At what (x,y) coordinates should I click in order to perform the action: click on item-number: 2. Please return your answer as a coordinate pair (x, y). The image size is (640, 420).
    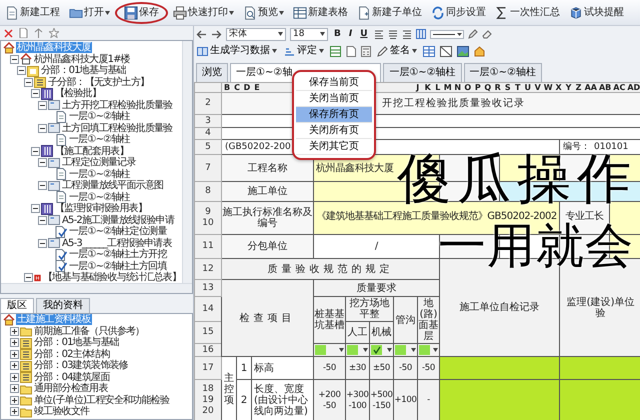
    Looking at the image, I should click on (244, 400).